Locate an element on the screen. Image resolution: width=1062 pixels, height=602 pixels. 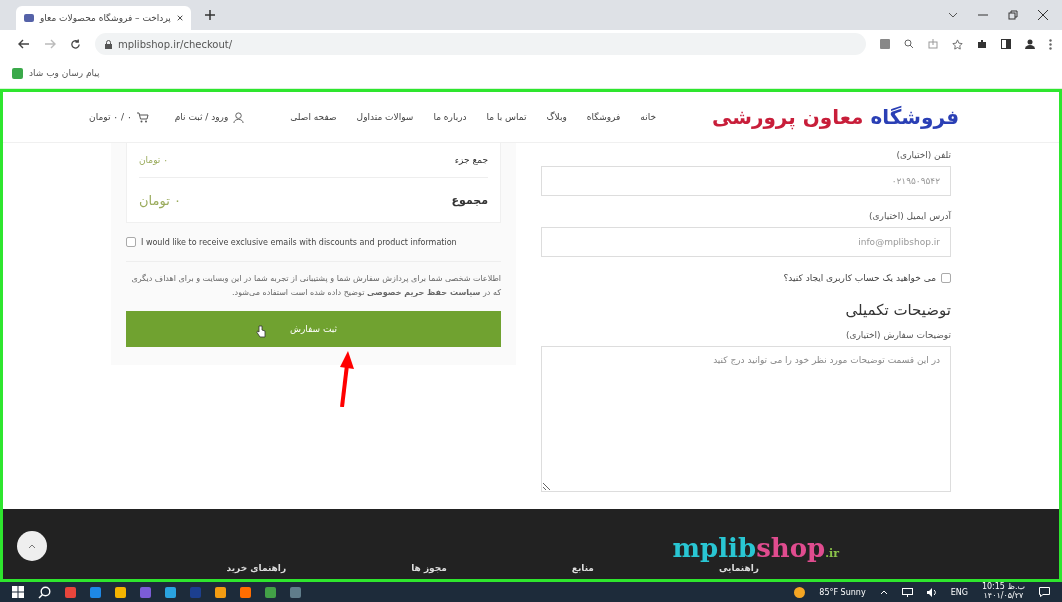
footer-heading: راهنمای خرید is located at coordinates (256, 568).